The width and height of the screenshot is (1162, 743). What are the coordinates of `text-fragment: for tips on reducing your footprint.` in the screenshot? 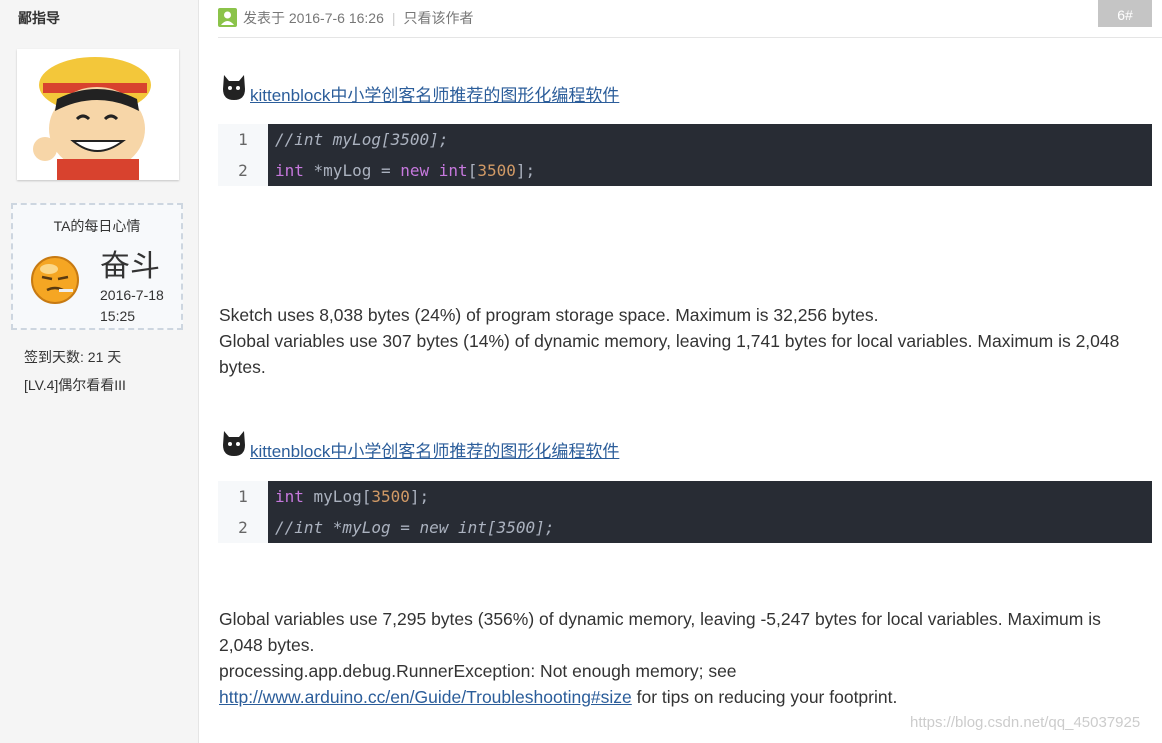 It's located at (764, 697).